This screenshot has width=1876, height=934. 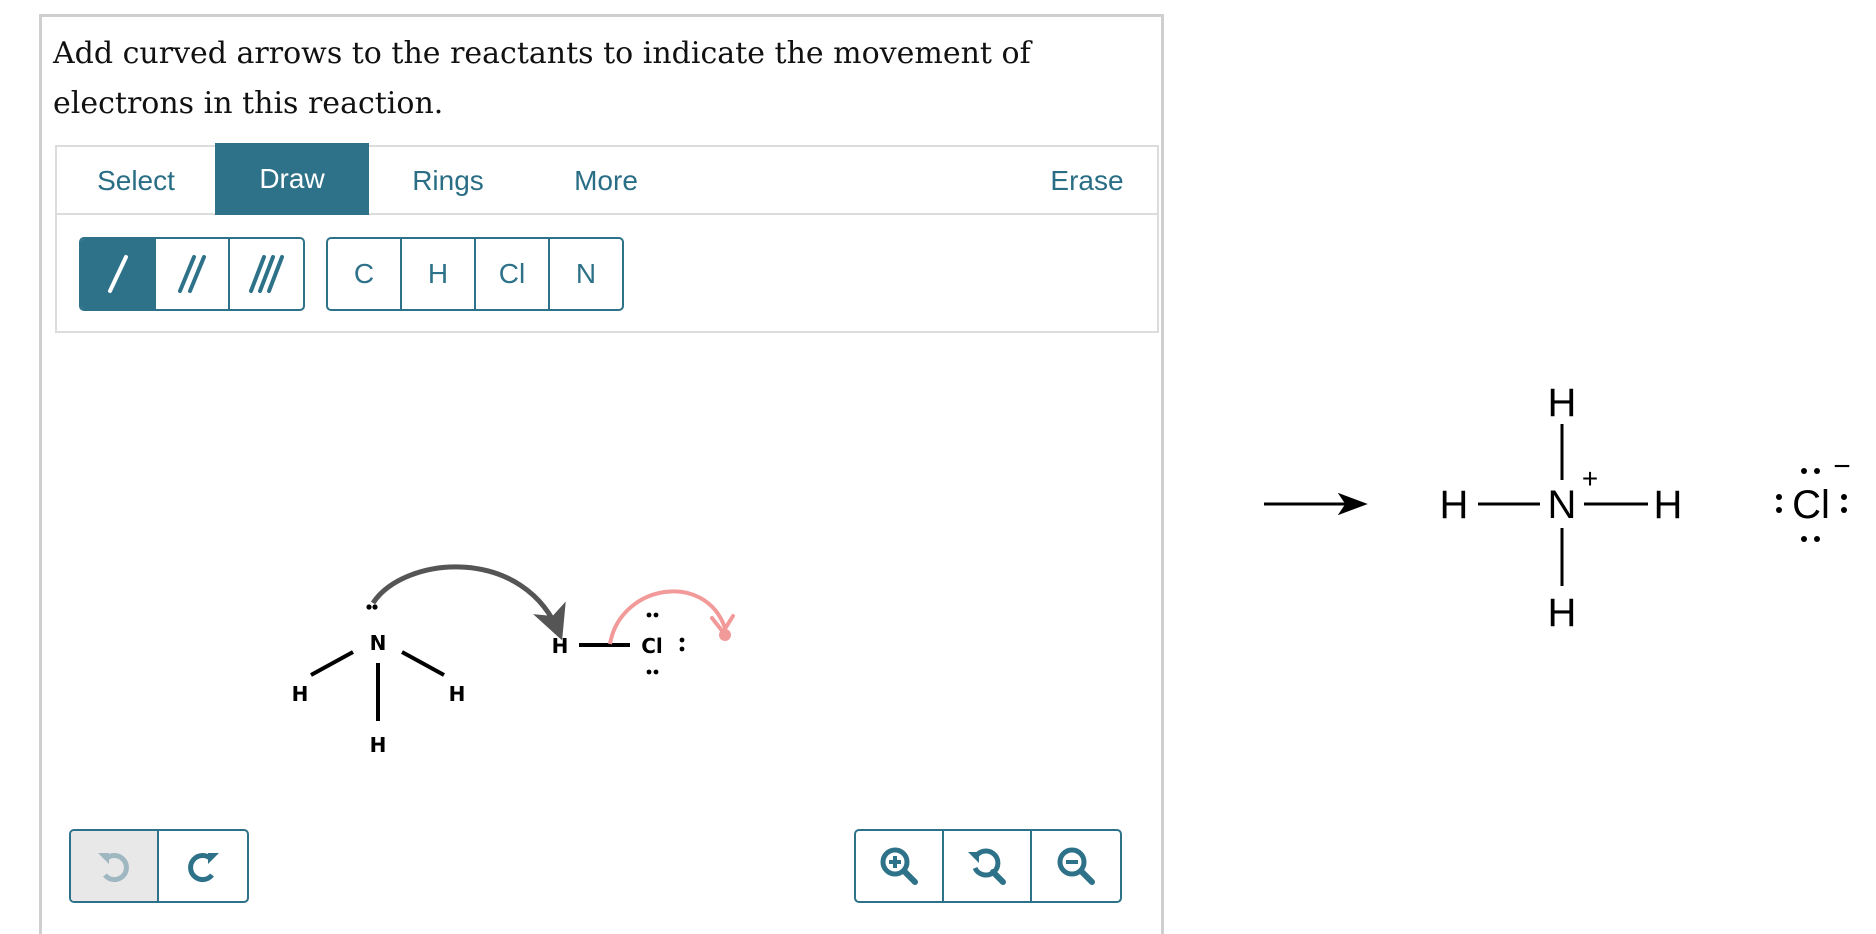 I want to click on tab-erase: Erase, so click(x=1087, y=181).